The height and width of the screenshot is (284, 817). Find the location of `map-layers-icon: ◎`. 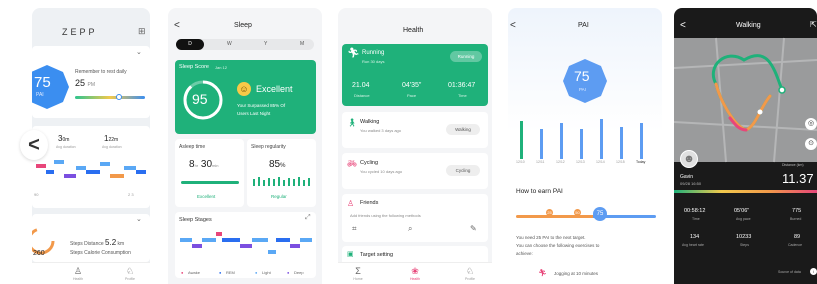

map-layers-icon: ◎ is located at coordinates (811, 124).